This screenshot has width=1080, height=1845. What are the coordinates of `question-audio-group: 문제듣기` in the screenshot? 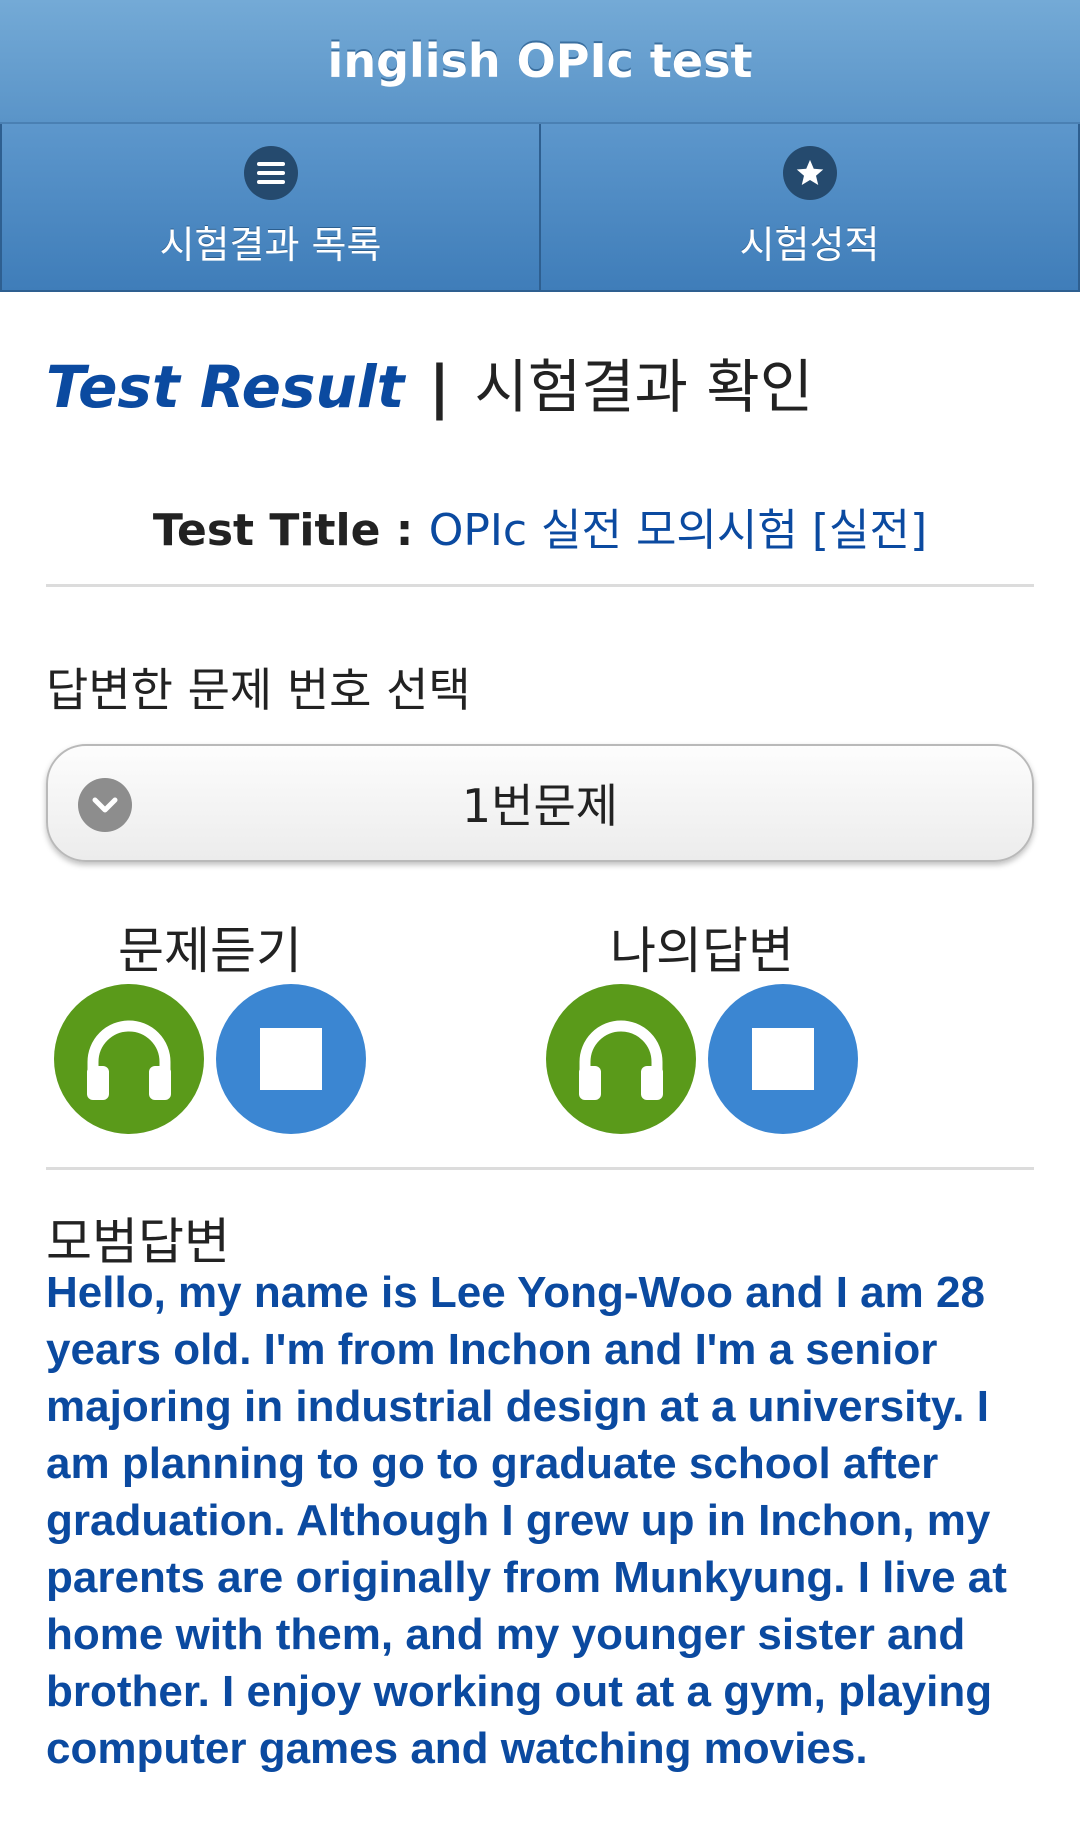 It's located at (210, 1027).